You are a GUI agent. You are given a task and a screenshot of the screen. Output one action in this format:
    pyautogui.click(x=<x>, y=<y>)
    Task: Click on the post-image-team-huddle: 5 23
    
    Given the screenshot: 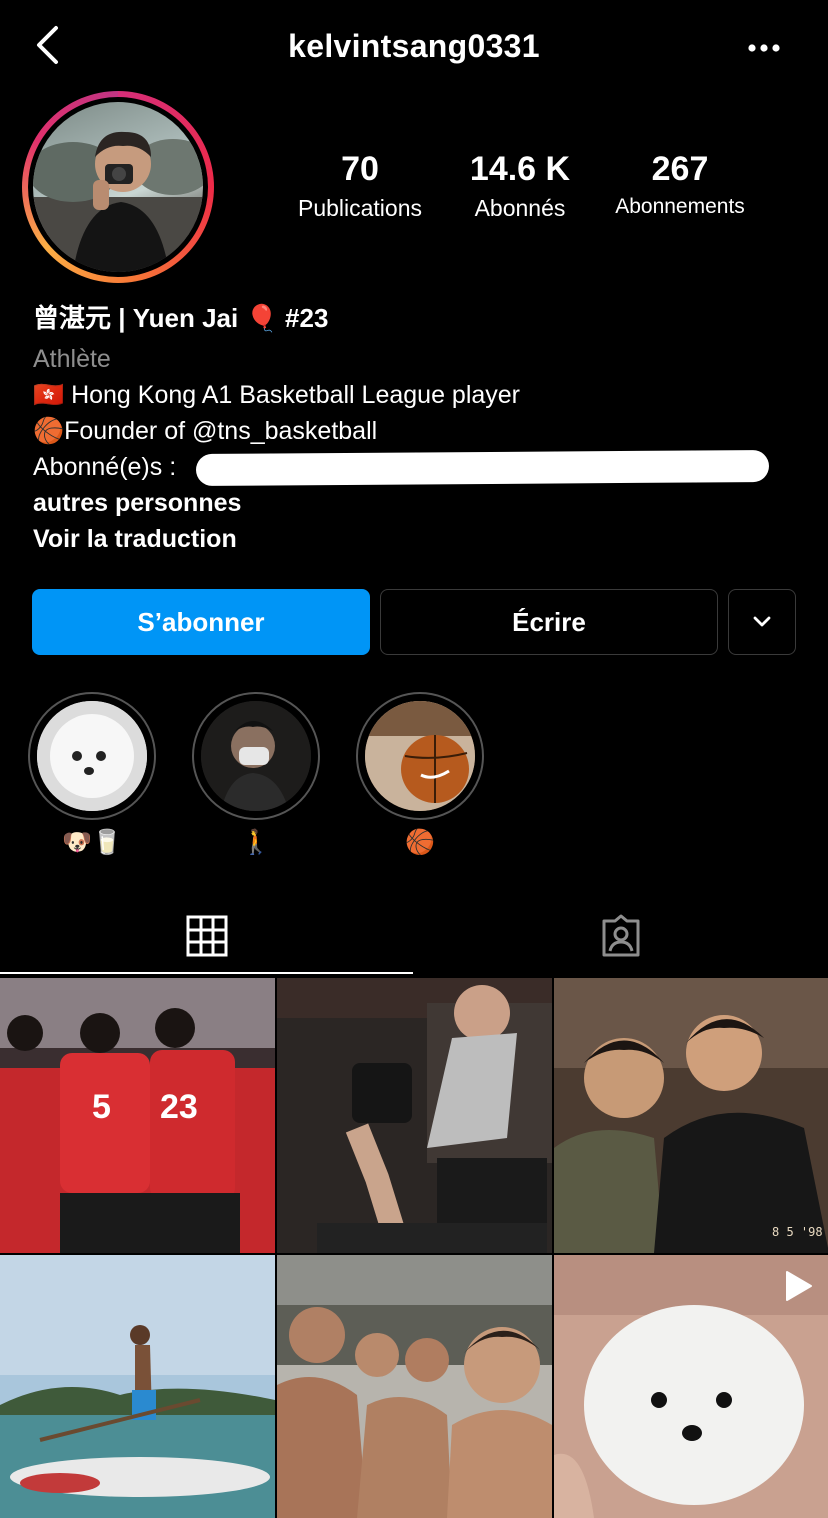 What is the action you would take?
    pyautogui.click(x=137, y=1115)
    